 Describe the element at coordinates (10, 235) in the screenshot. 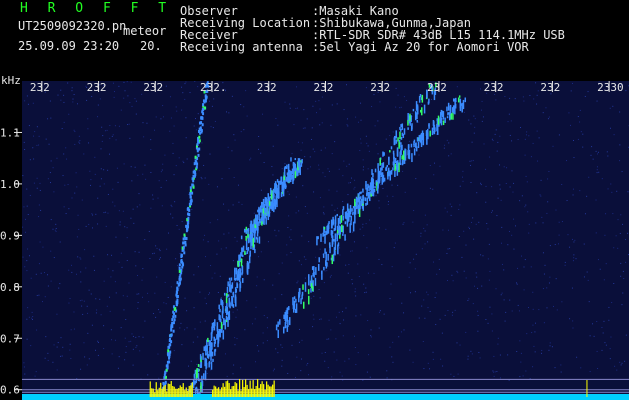

I see `y-tick-label: 0.9` at that location.